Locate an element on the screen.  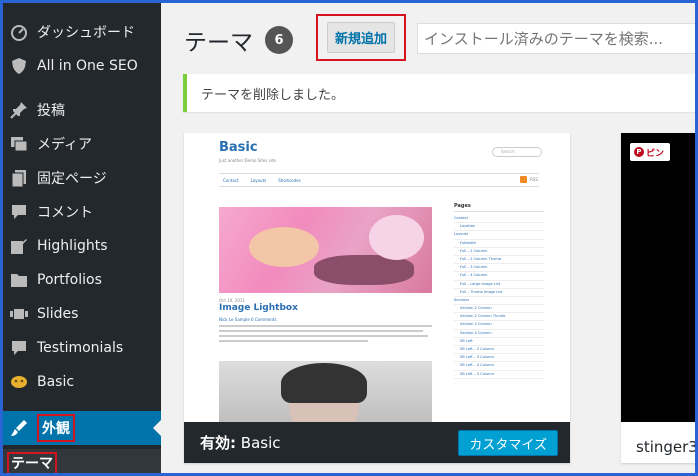
screenshot-nav-item: Shortcodes is located at coordinates (289, 180).